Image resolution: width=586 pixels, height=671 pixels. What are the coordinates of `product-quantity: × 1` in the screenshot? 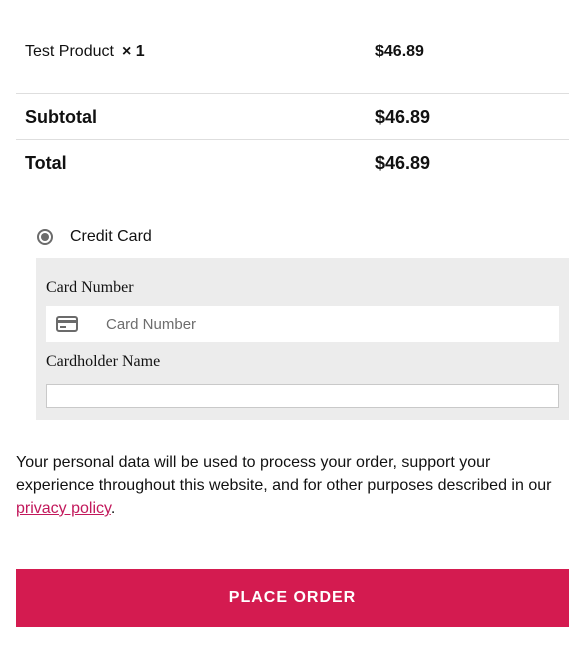 It's located at (133, 51).